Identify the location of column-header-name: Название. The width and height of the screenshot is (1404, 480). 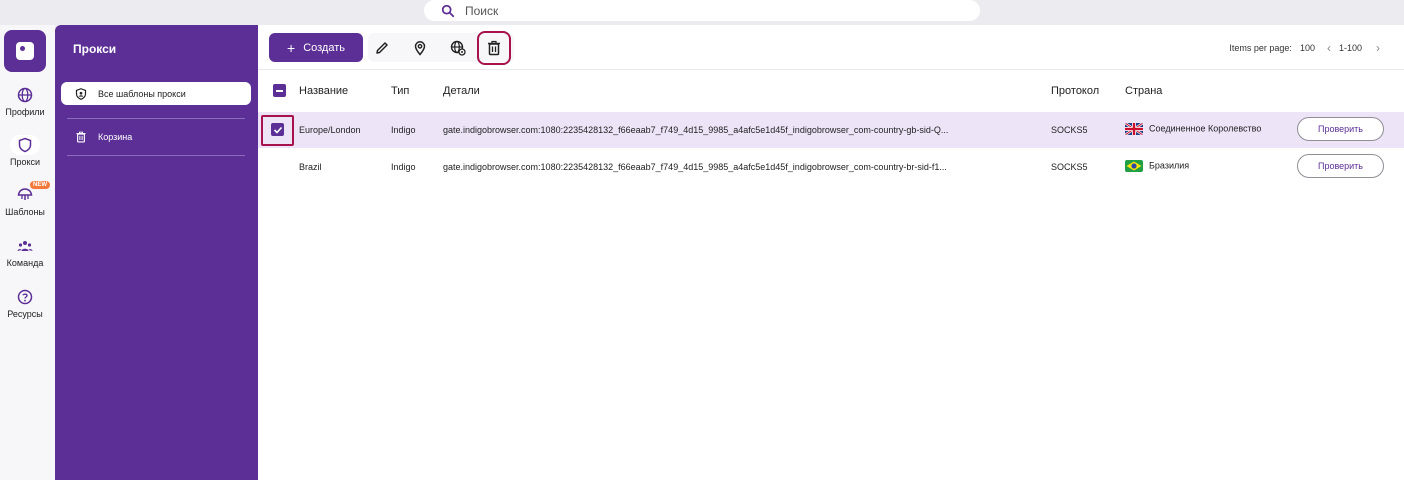
(323, 91).